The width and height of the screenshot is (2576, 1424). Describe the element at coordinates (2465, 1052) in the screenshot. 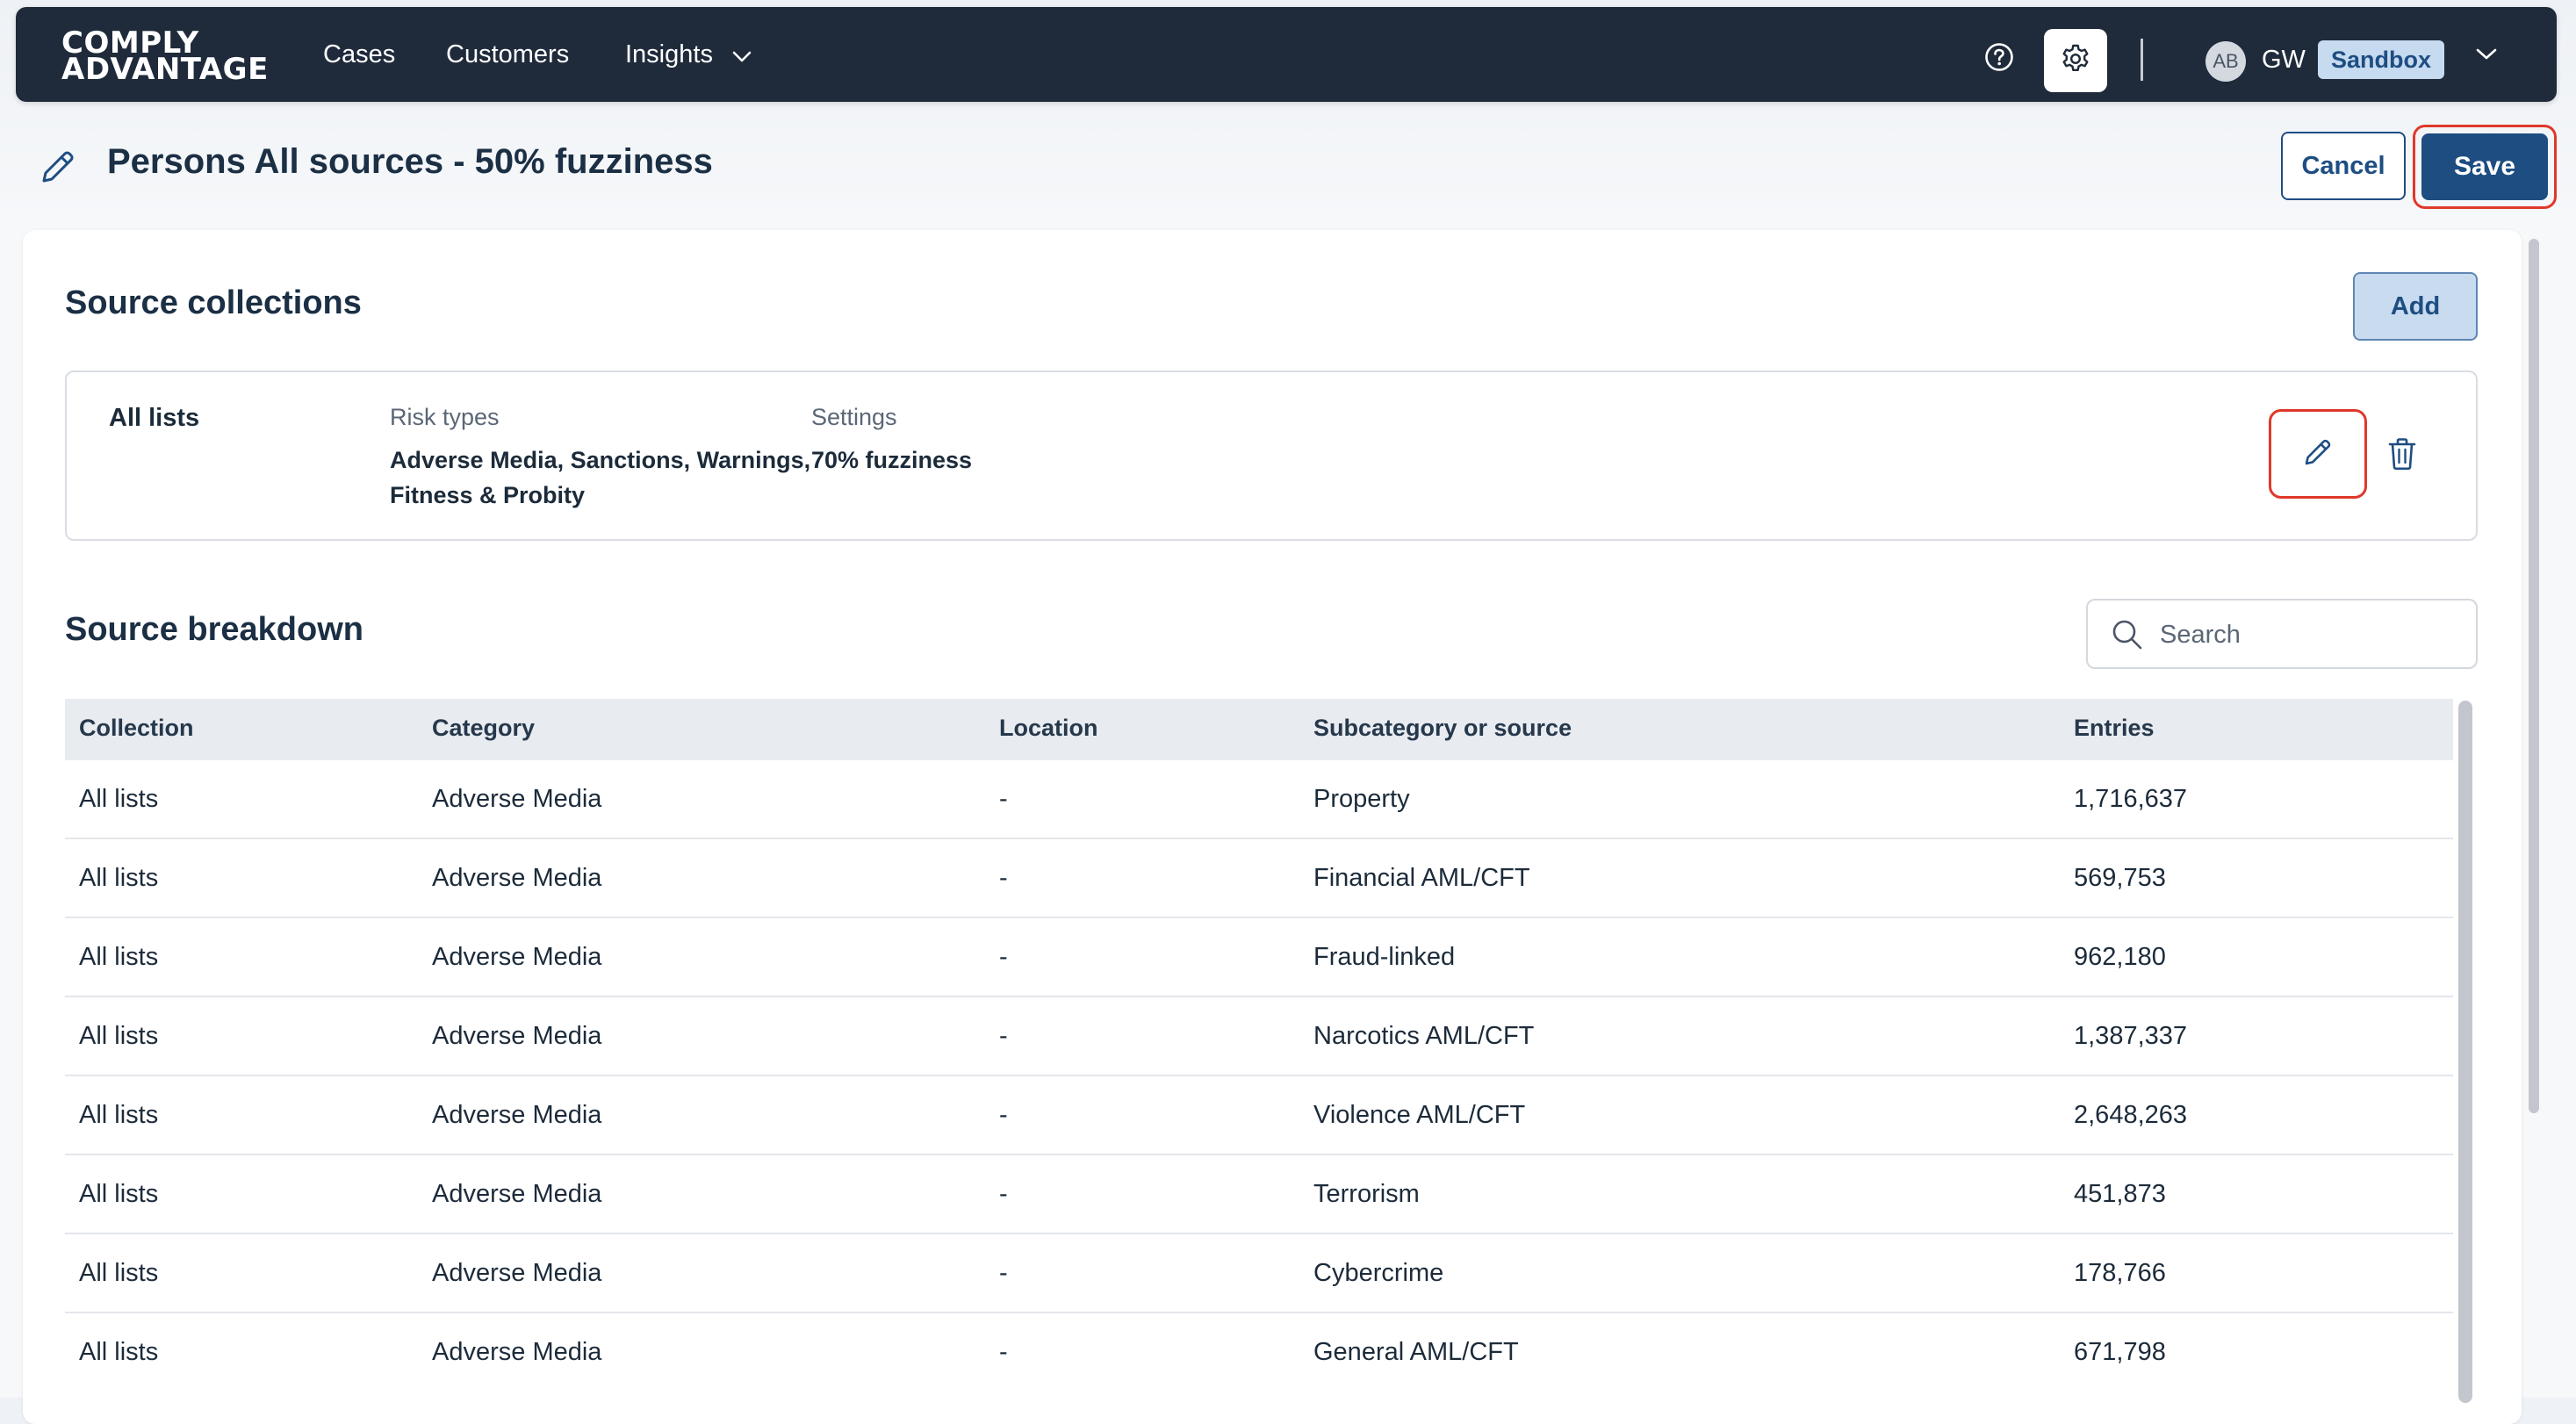

I see `table-scrollbar` at that location.